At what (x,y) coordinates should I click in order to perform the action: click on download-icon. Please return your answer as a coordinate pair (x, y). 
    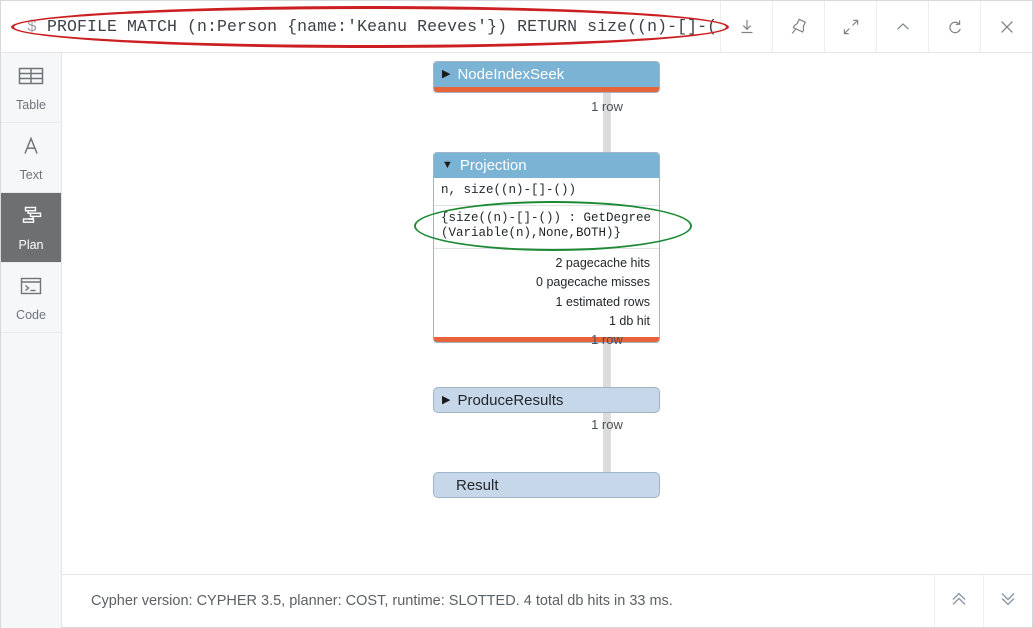
    Looking at the image, I should click on (747, 27).